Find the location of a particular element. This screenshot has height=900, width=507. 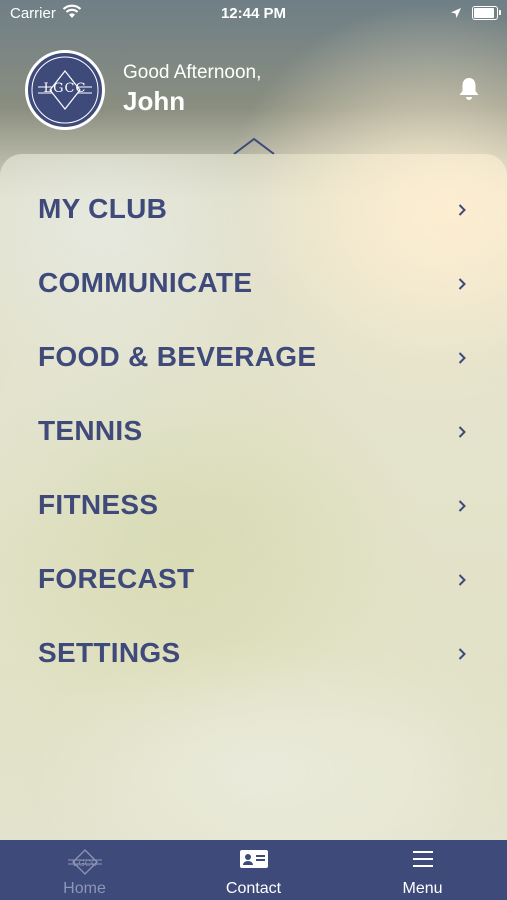

menu-item-label: COMMUNICATE is located at coordinates (145, 282).